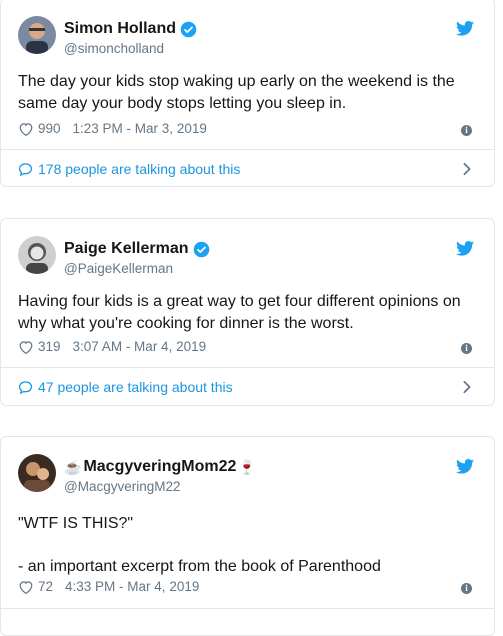 This screenshot has height=636, width=503. Describe the element at coordinates (120, 29) in the screenshot. I see `author-name: Simon Holland` at that location.